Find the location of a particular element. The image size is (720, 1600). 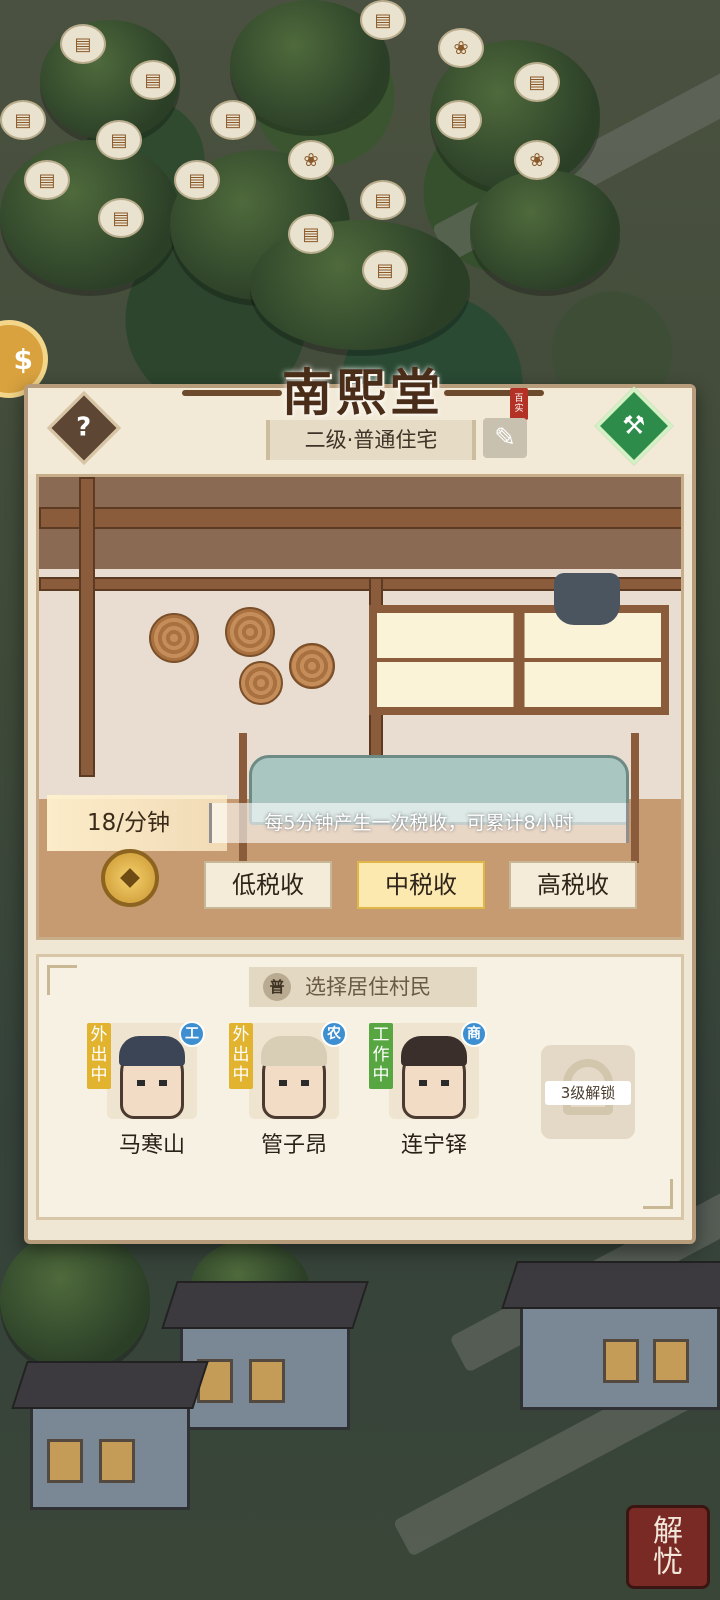

job-badge: 工 is located at coordinates (192, 1034).